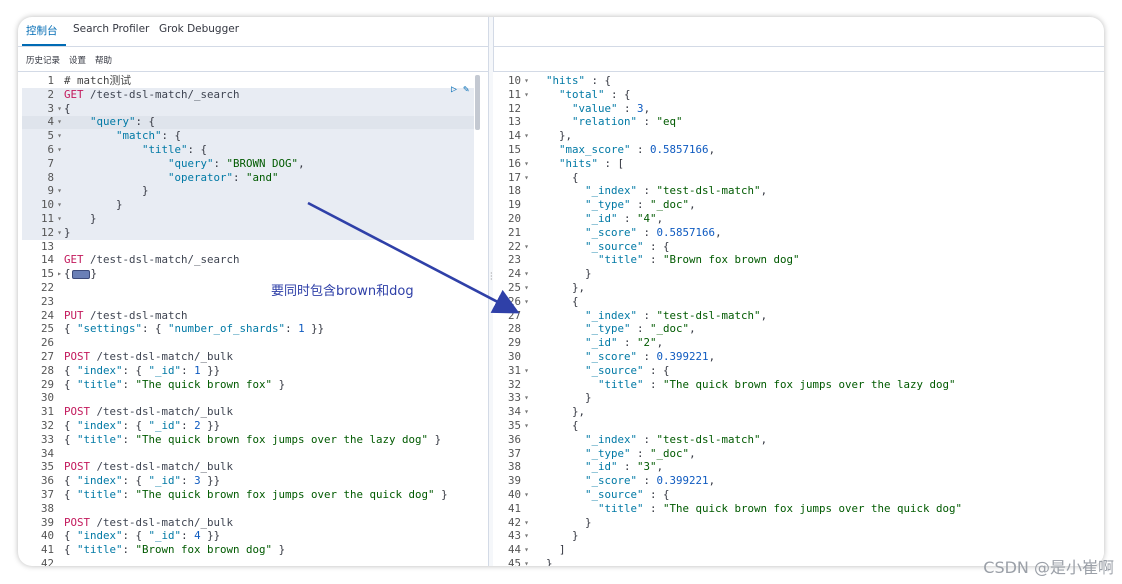  What do you see at coordinates (712, 481) in the screenshot?
I see `code-token: ,` at bounding box center [712, 481].